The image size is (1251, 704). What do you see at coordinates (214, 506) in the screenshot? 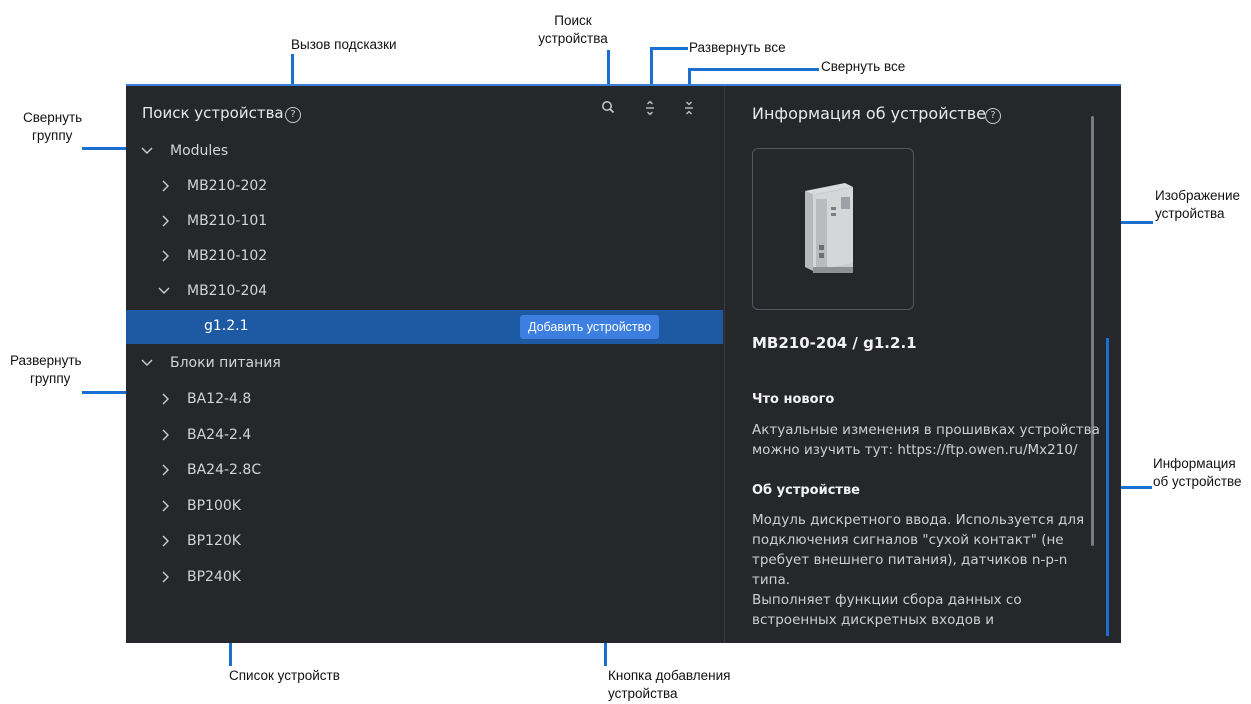
I see `tree-label: BP100K` at bounding box center [214, 506].